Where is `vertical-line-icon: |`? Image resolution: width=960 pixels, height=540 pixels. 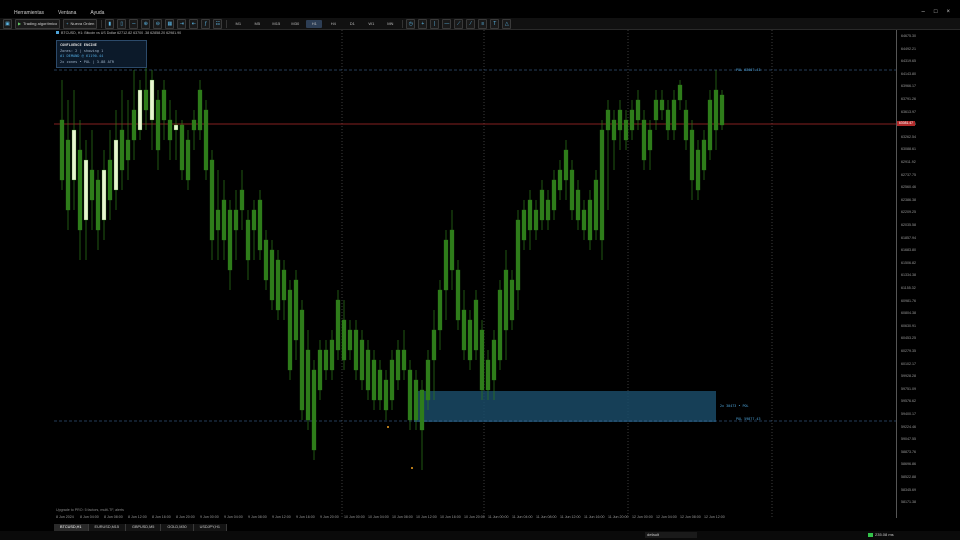
vertical-line-icon: | is located at coordinates (435, 23).